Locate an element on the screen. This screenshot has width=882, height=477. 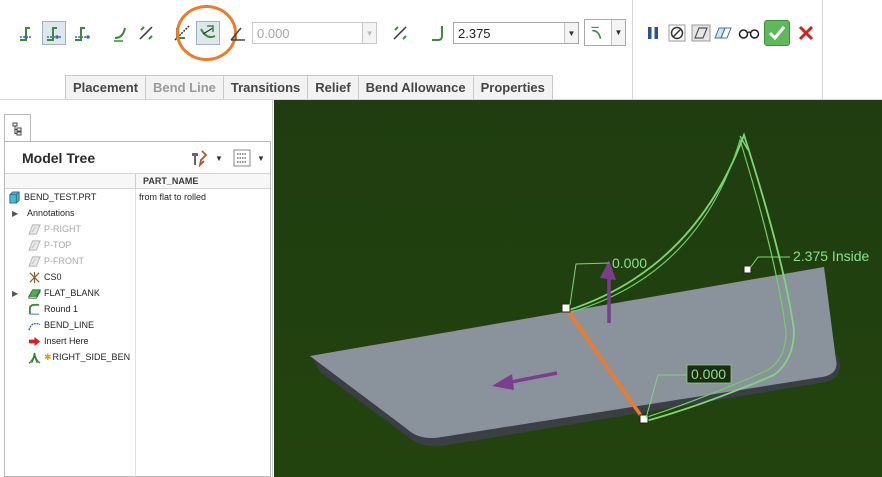
bend-angle-value: 0.000 is located at coordinates (273, 33).